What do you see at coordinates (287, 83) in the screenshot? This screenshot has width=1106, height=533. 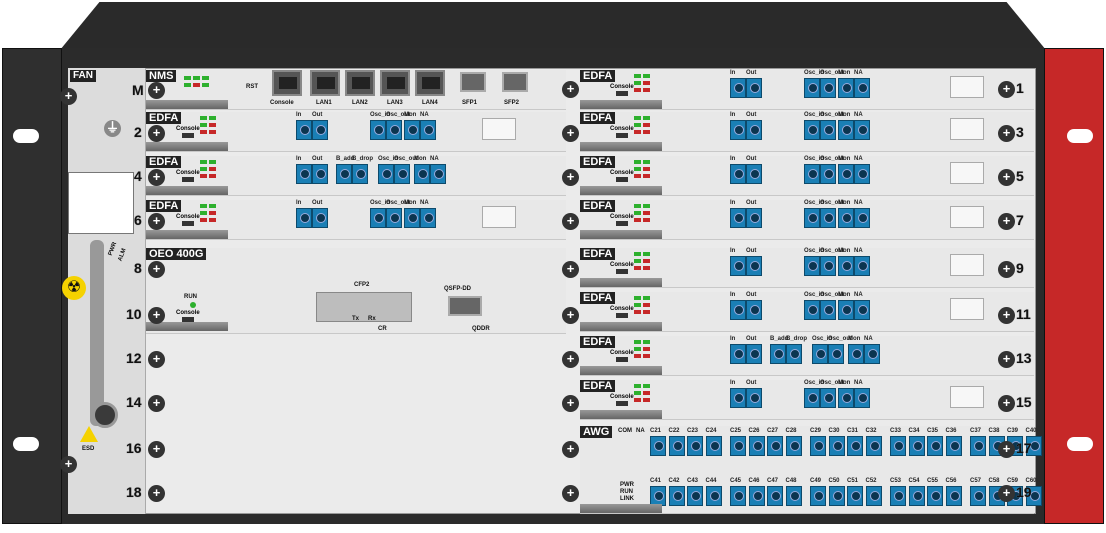 I see `console-port` at bounding box center [287, 83].